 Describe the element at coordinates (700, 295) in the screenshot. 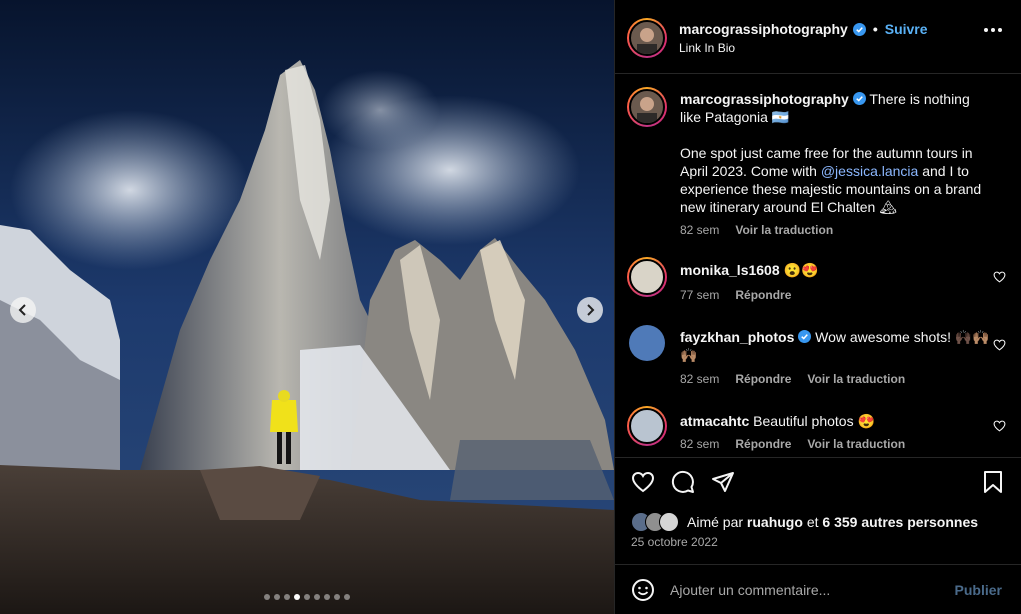

I see `comment-time: 77 sem` at that location.